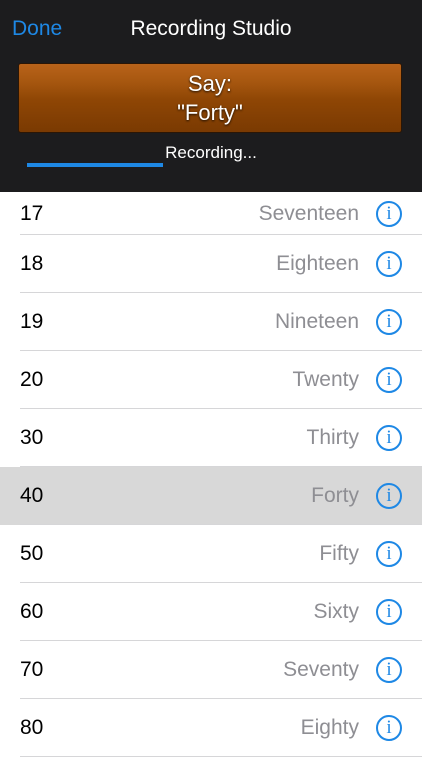 This screenshot has height=757, width=422. I want to click on list-item-number: 30, so click(32, 437).